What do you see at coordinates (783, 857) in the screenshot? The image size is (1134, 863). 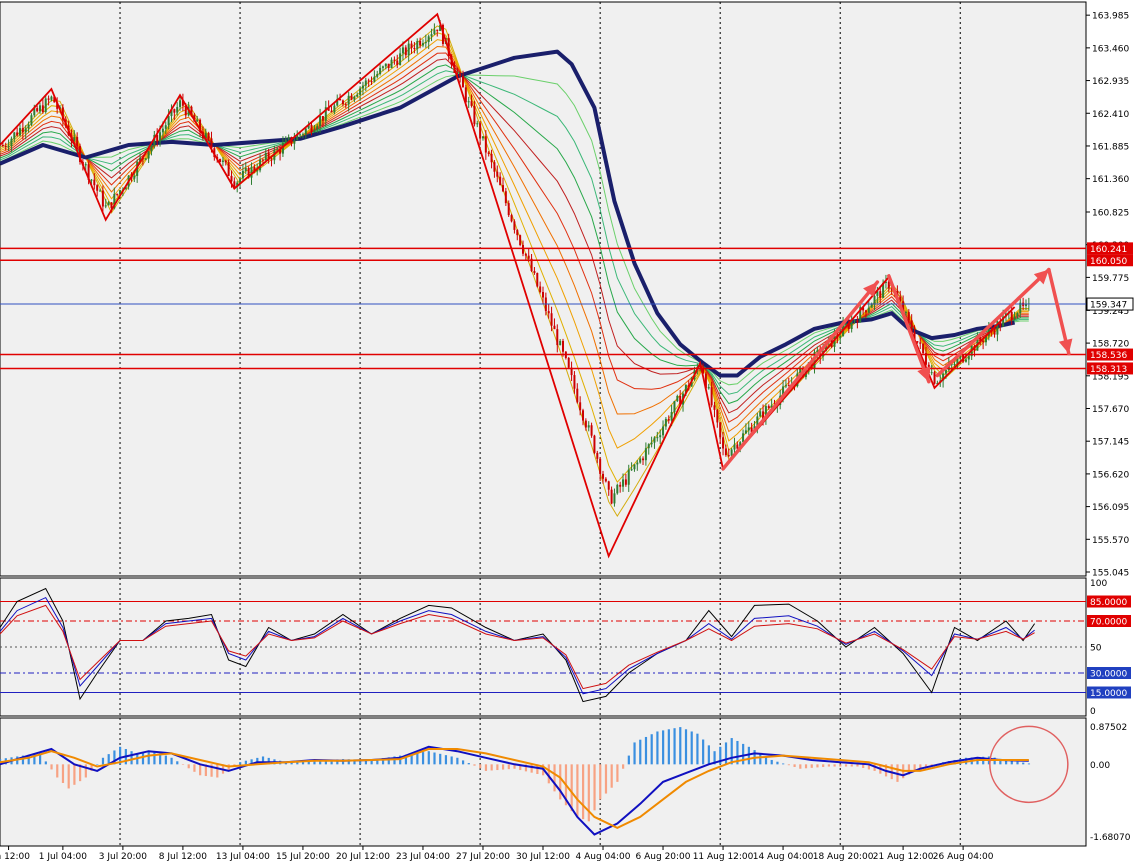 I see `time-label: 14 Aug 04:00` at bounding box center [783, 857].